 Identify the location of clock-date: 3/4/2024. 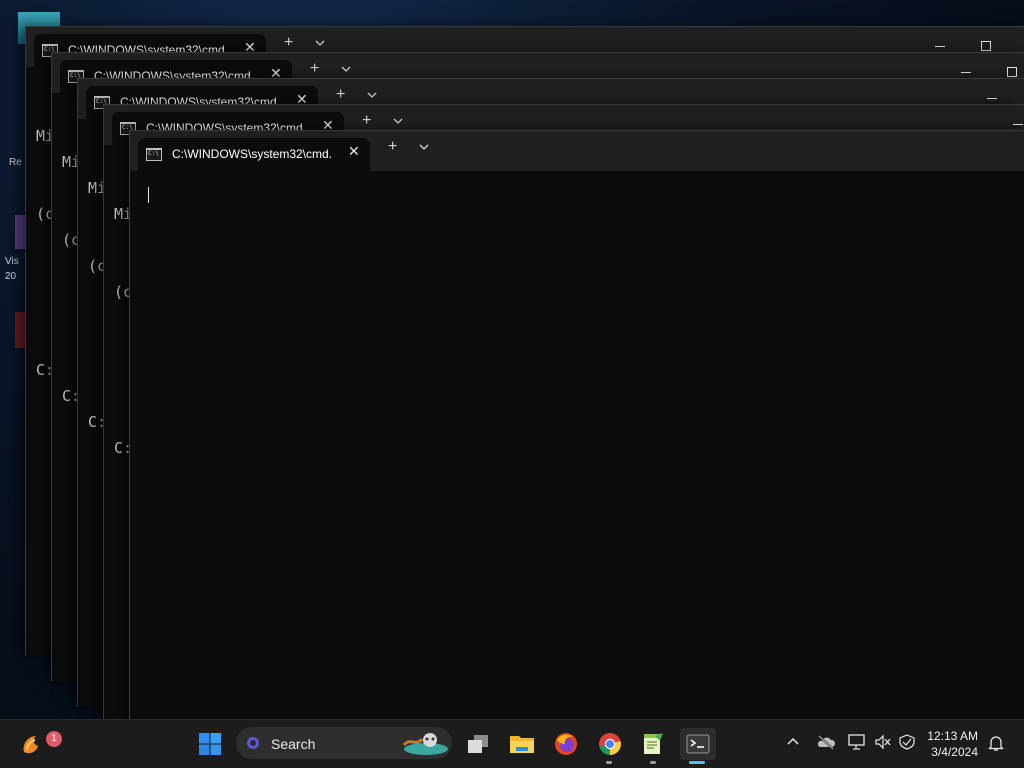
(954, 752).